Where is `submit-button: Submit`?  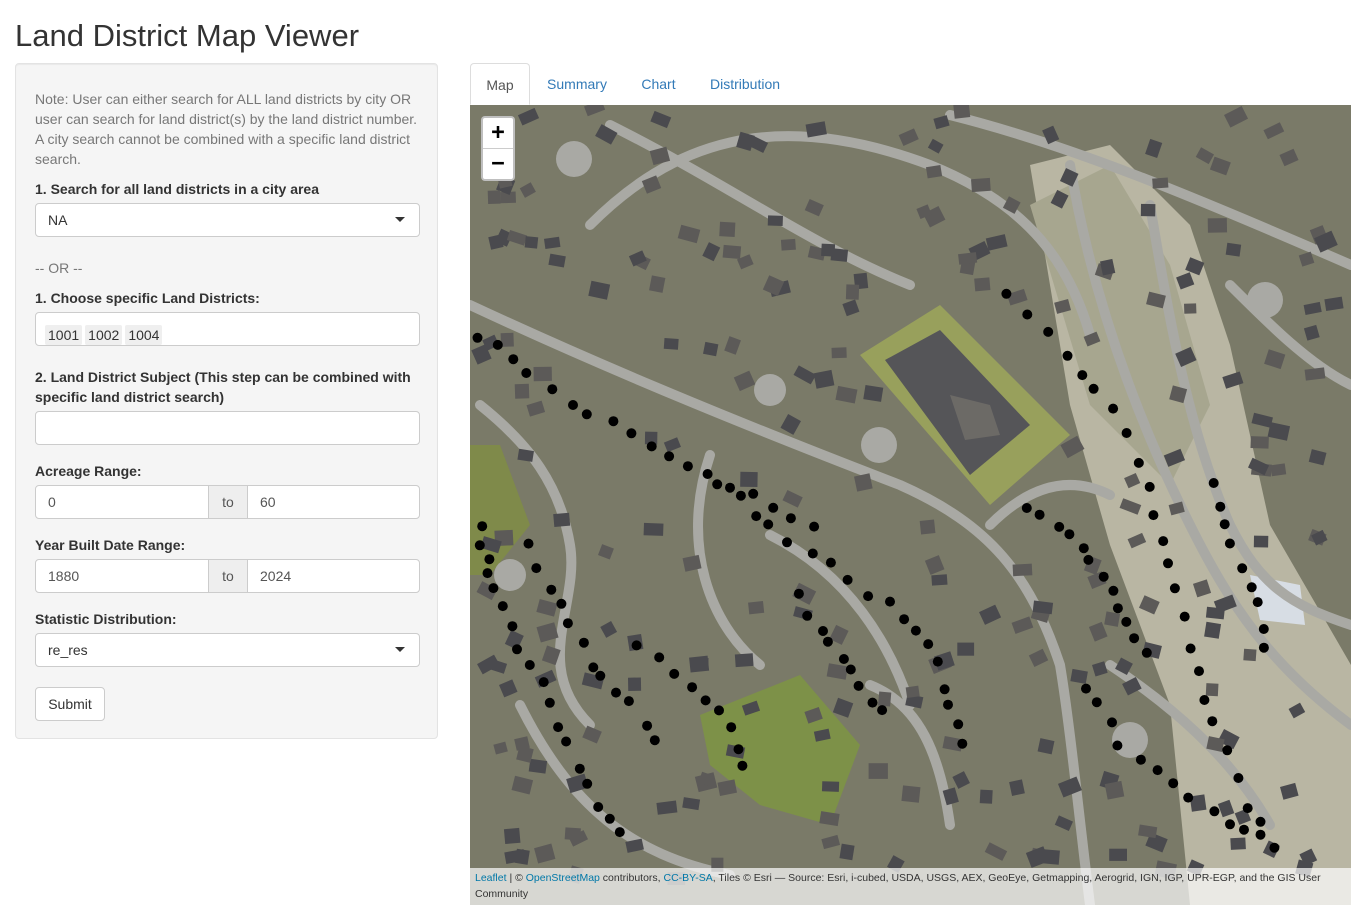 submit-button: Submit is located at coordinates (70, 704).